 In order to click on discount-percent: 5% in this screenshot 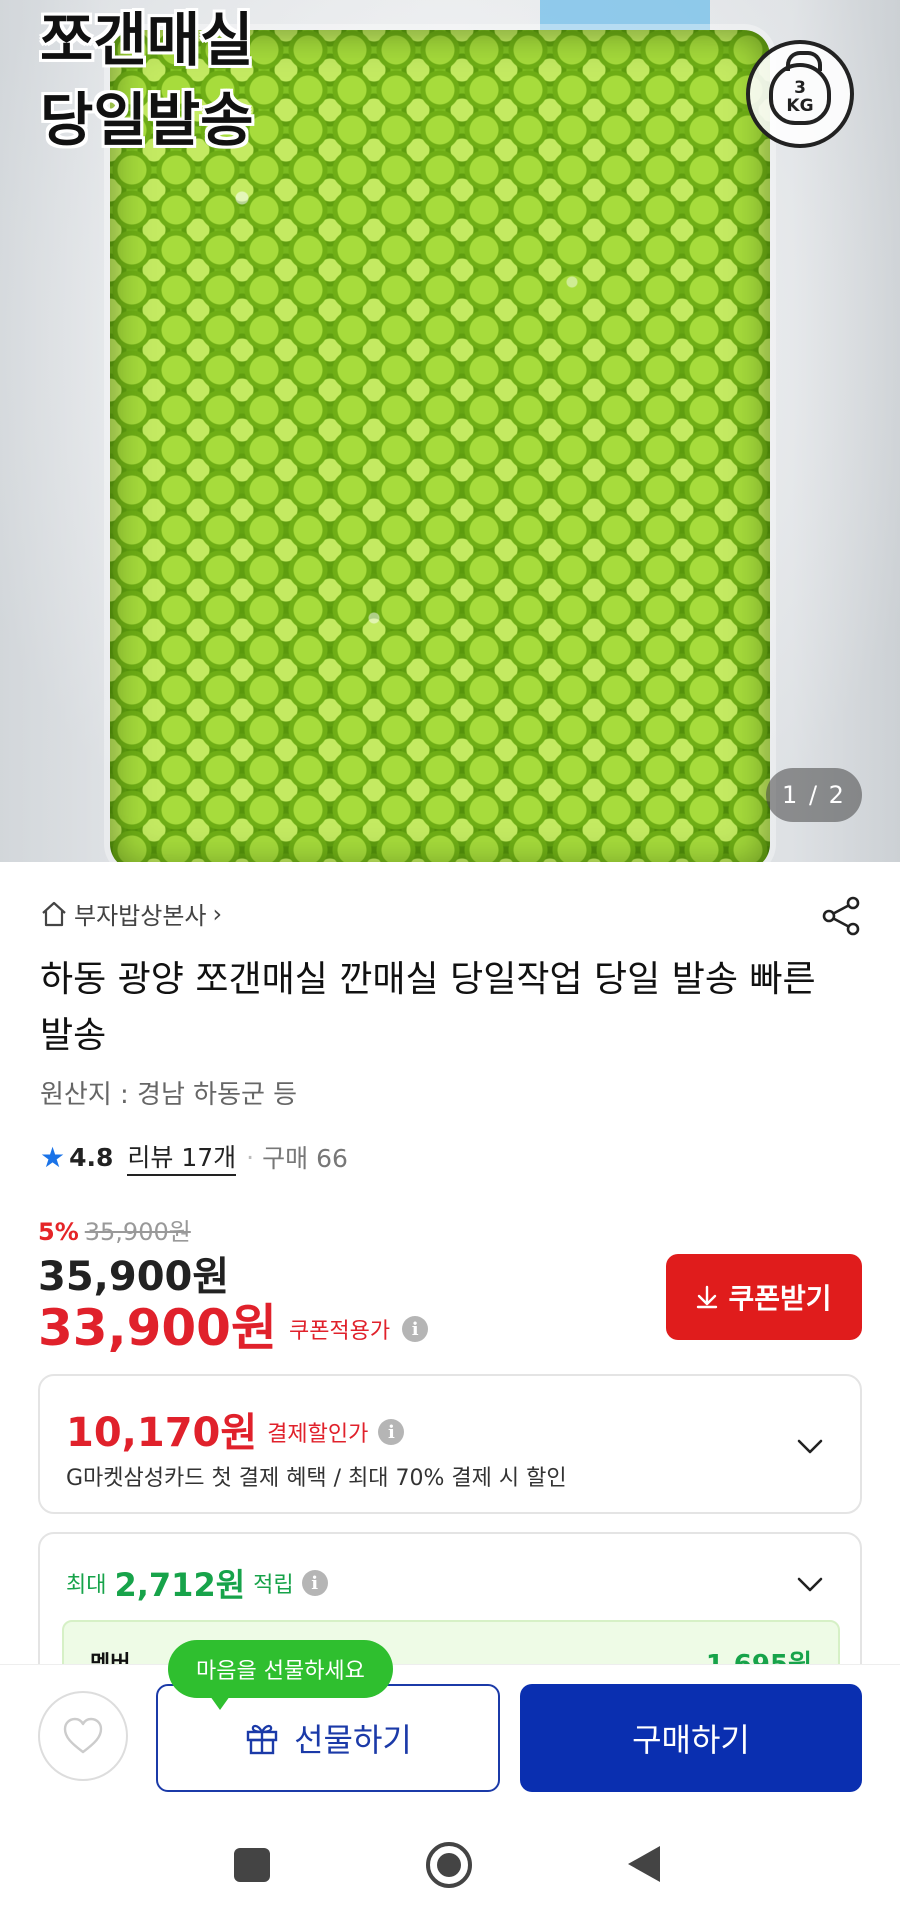, I will do `click(58, 1232)`.